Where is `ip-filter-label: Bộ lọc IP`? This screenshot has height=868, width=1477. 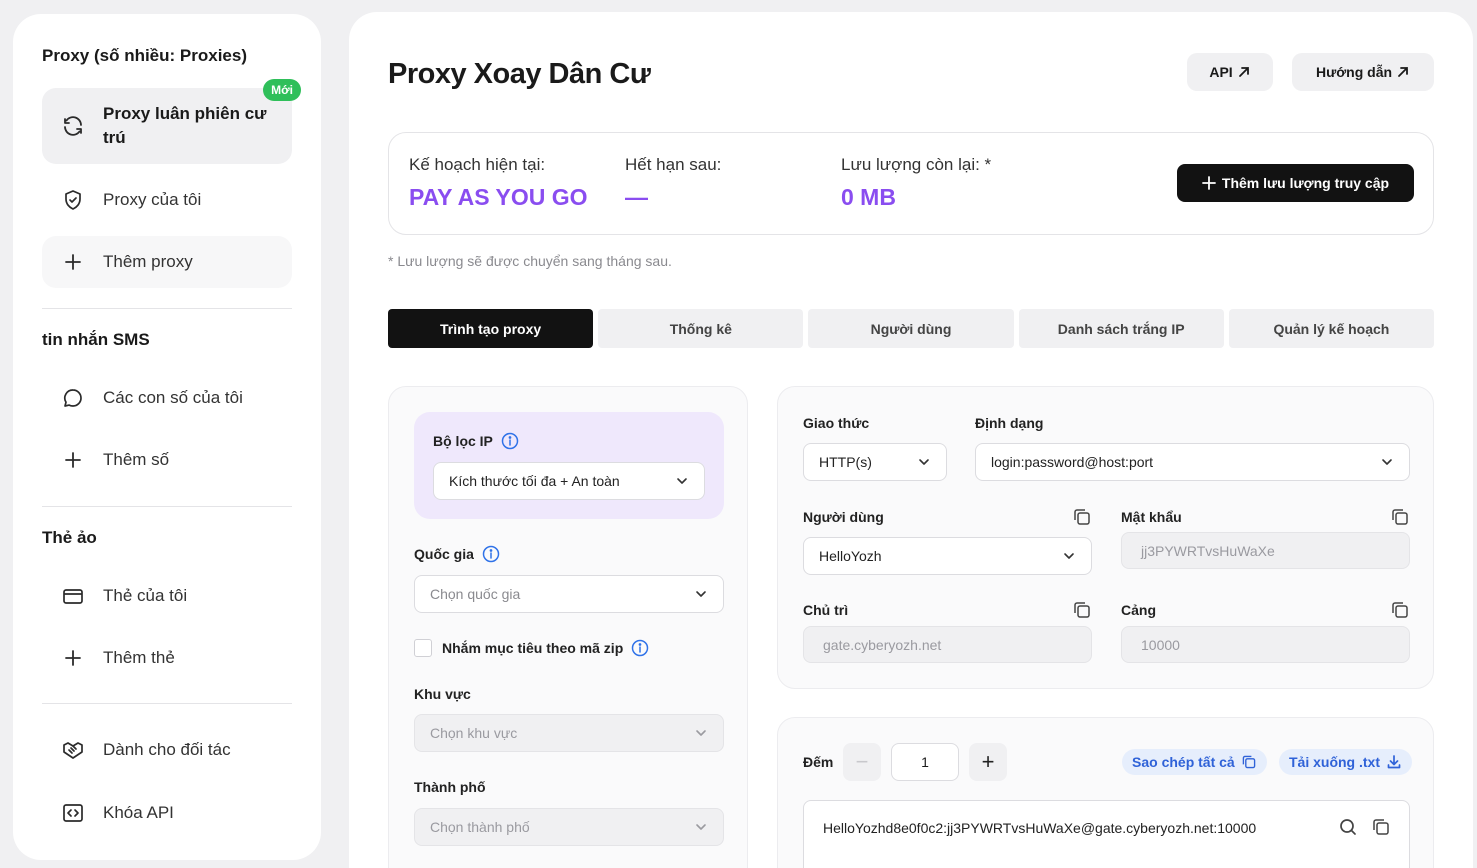
ip-filter-label: Bộ lọc IP is located at coordinates (463, 441).